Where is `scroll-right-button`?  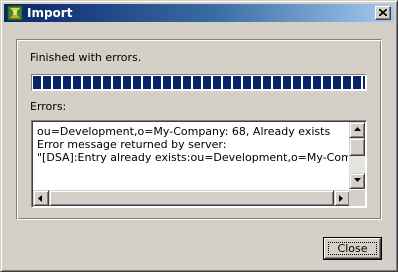
scroll-right-button is located at coordinates (342, 198).